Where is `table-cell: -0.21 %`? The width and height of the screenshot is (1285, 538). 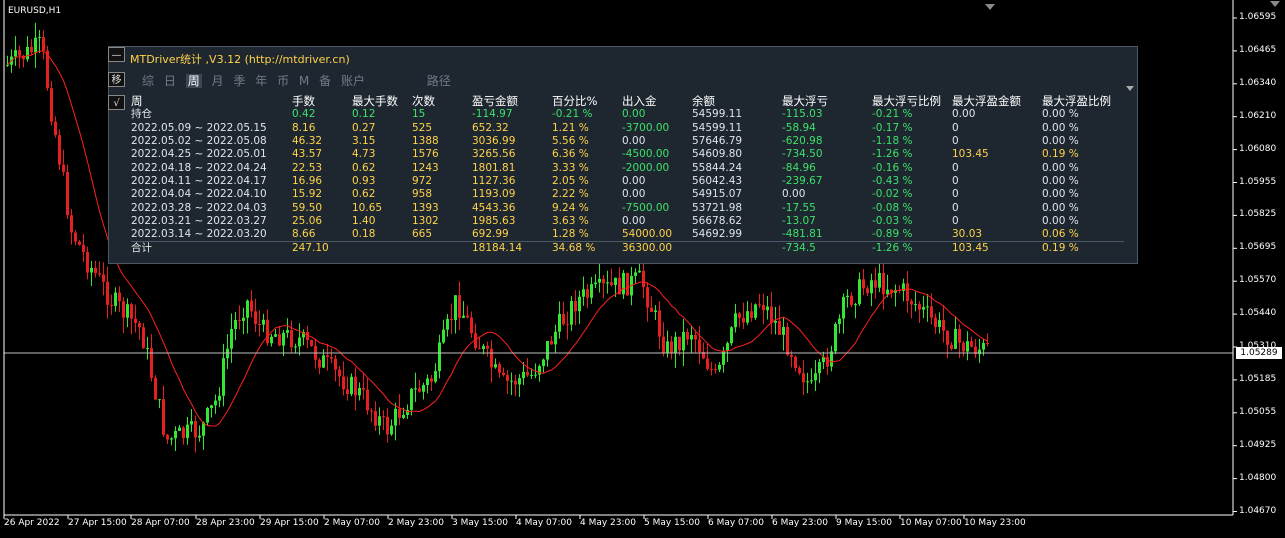 table-cell: -0.21 % is located at coordinates (572, 114).